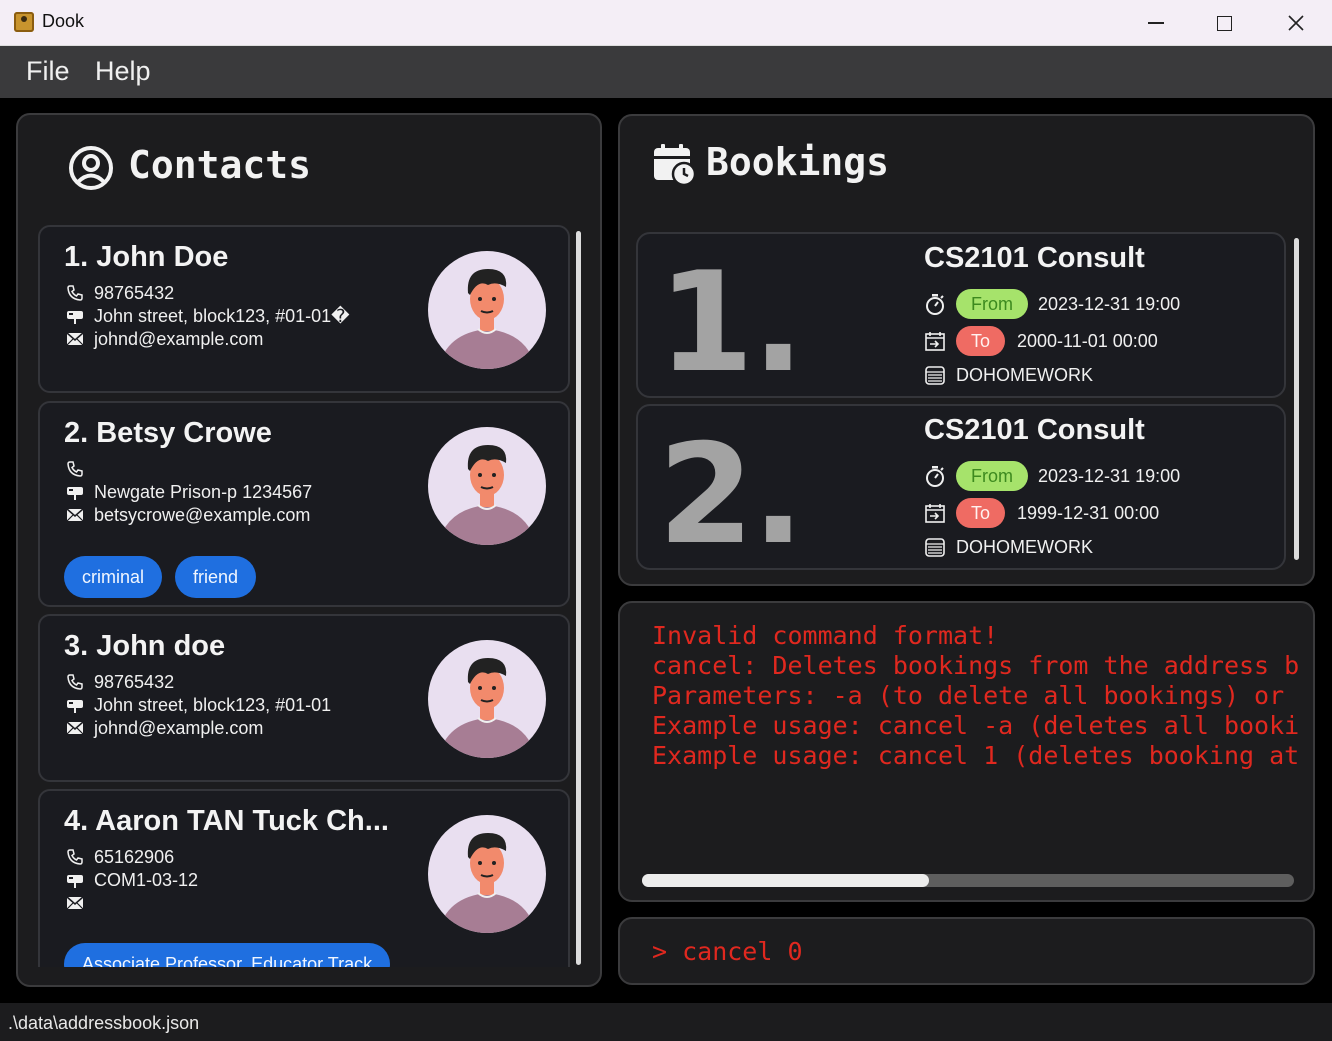 Image resolution: width=1332 pixels, height=1041 pixels. Describe the element at coordinates (48, 71) in the screenshot. I see `menu-file: File` at that location.